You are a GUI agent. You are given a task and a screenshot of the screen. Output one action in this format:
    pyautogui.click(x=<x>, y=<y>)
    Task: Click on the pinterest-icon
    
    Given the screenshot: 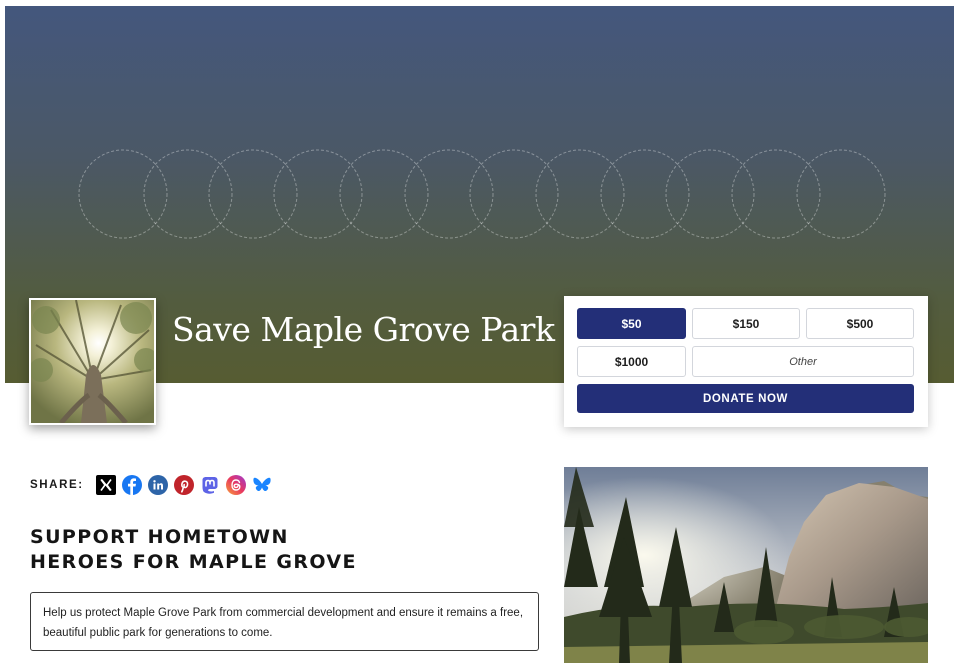 What is the action you would take?
    pyautogui.click(x=184, y=485)
    